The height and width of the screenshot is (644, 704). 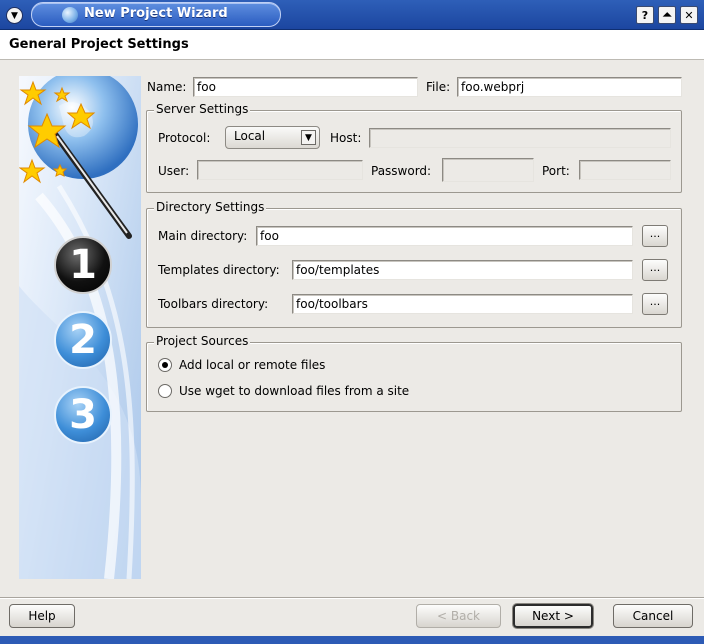 What do you see at coordinates (165, 391) in the screenshot?
I see `radio-button` at bounding box center [165, 391].